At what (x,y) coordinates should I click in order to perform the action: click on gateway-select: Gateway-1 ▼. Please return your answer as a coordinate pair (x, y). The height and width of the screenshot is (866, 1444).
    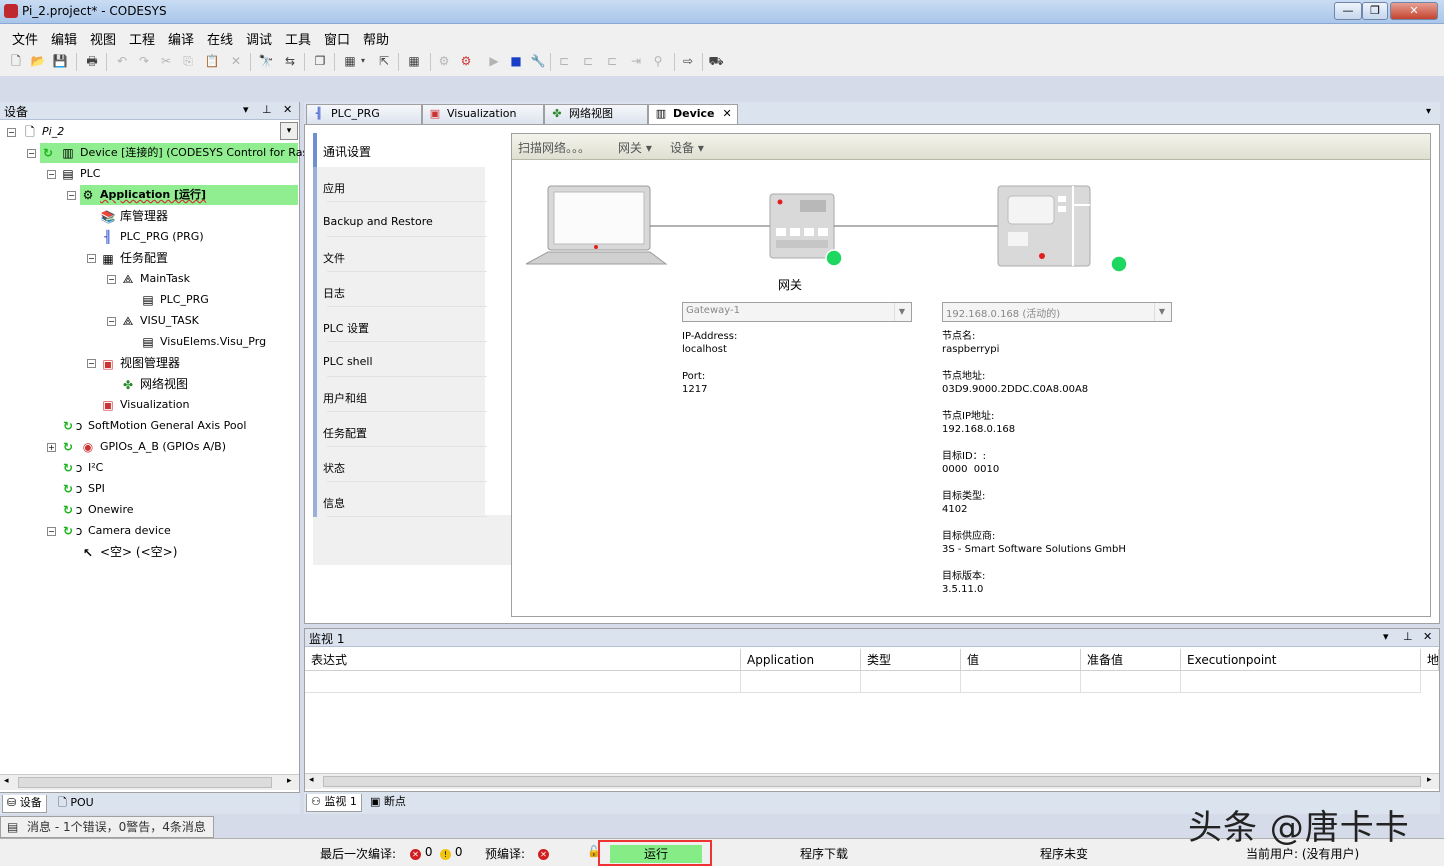
    Looking at the image, I should click on (797, 312).